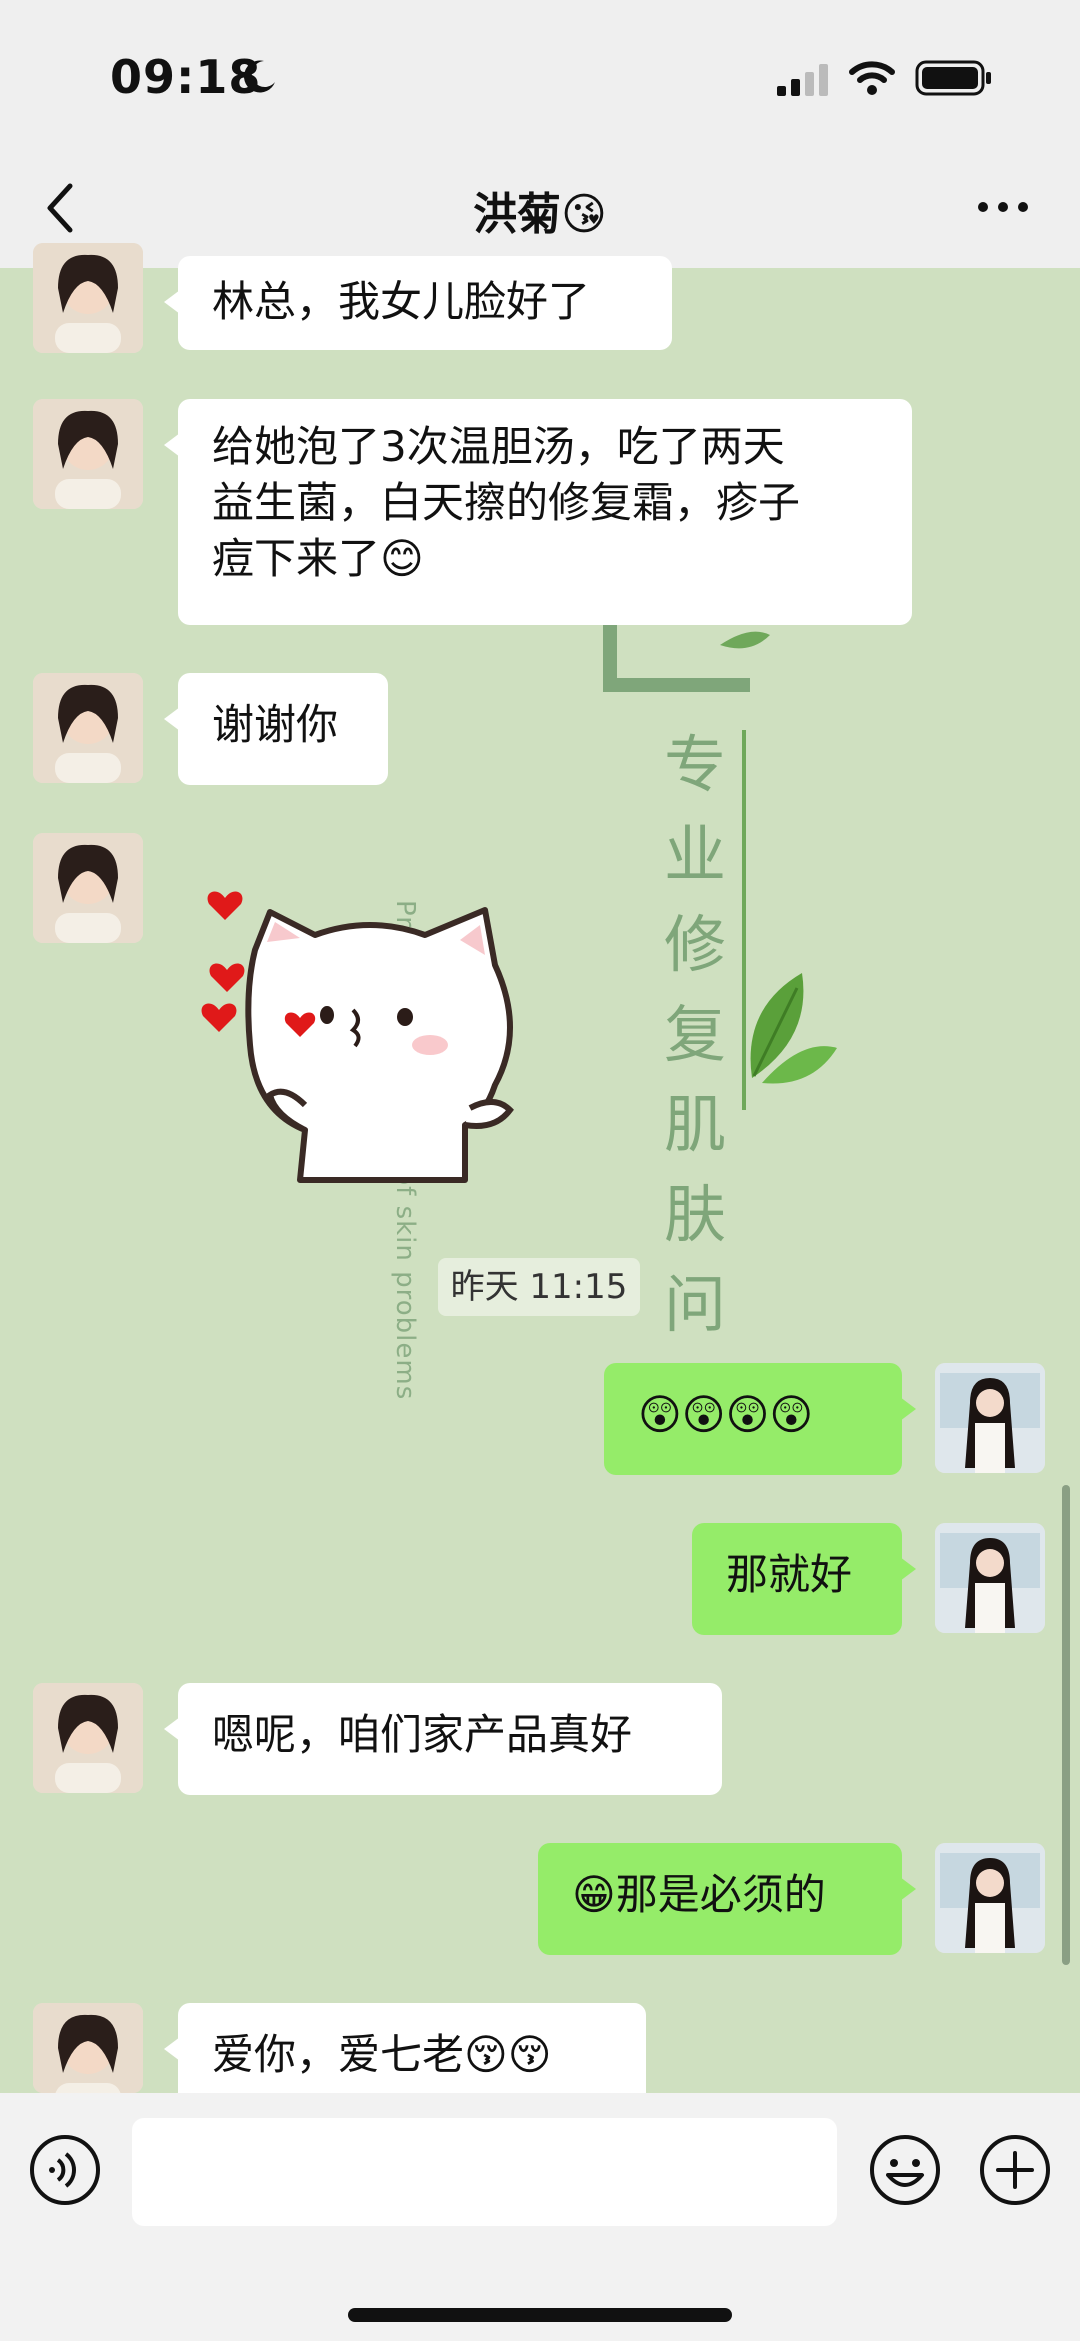  Describe the element at coordinates (484, 2172) in the screenshot. I see `message-input` at that location.